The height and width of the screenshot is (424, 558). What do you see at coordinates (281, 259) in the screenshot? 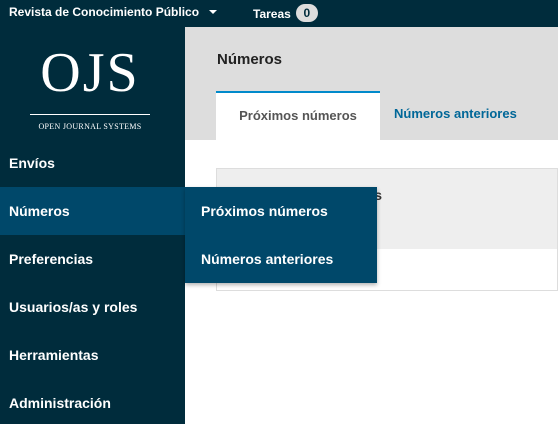
I see `flyout-item-numeros-anteriores: Números anteriores` at bounding box center [281, 259].